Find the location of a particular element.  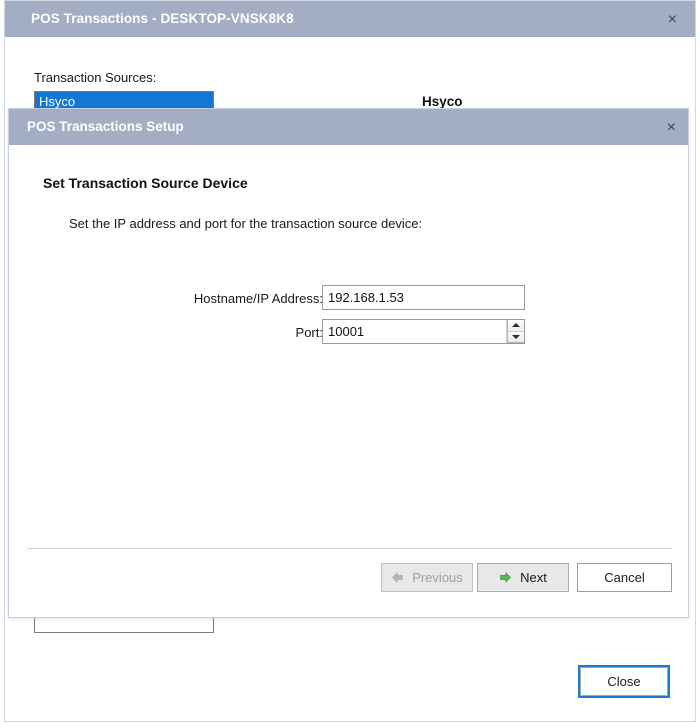

device-form: Hostname/IP Address: Port: is located at coordinates (348, 319).